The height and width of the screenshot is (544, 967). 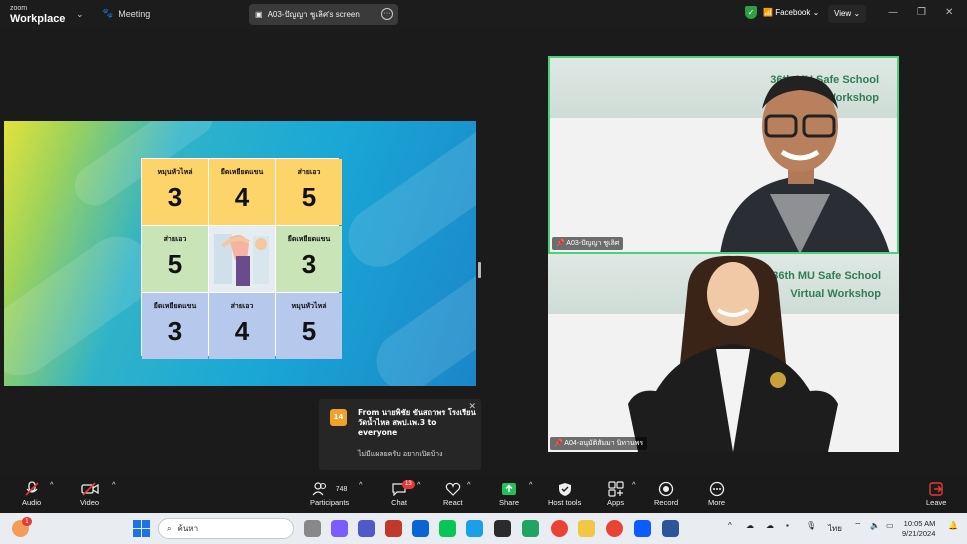 What do you see at coordinates (406, 200) in the screenshot?
I see `decor-shape` at bounding box center [406, 200].